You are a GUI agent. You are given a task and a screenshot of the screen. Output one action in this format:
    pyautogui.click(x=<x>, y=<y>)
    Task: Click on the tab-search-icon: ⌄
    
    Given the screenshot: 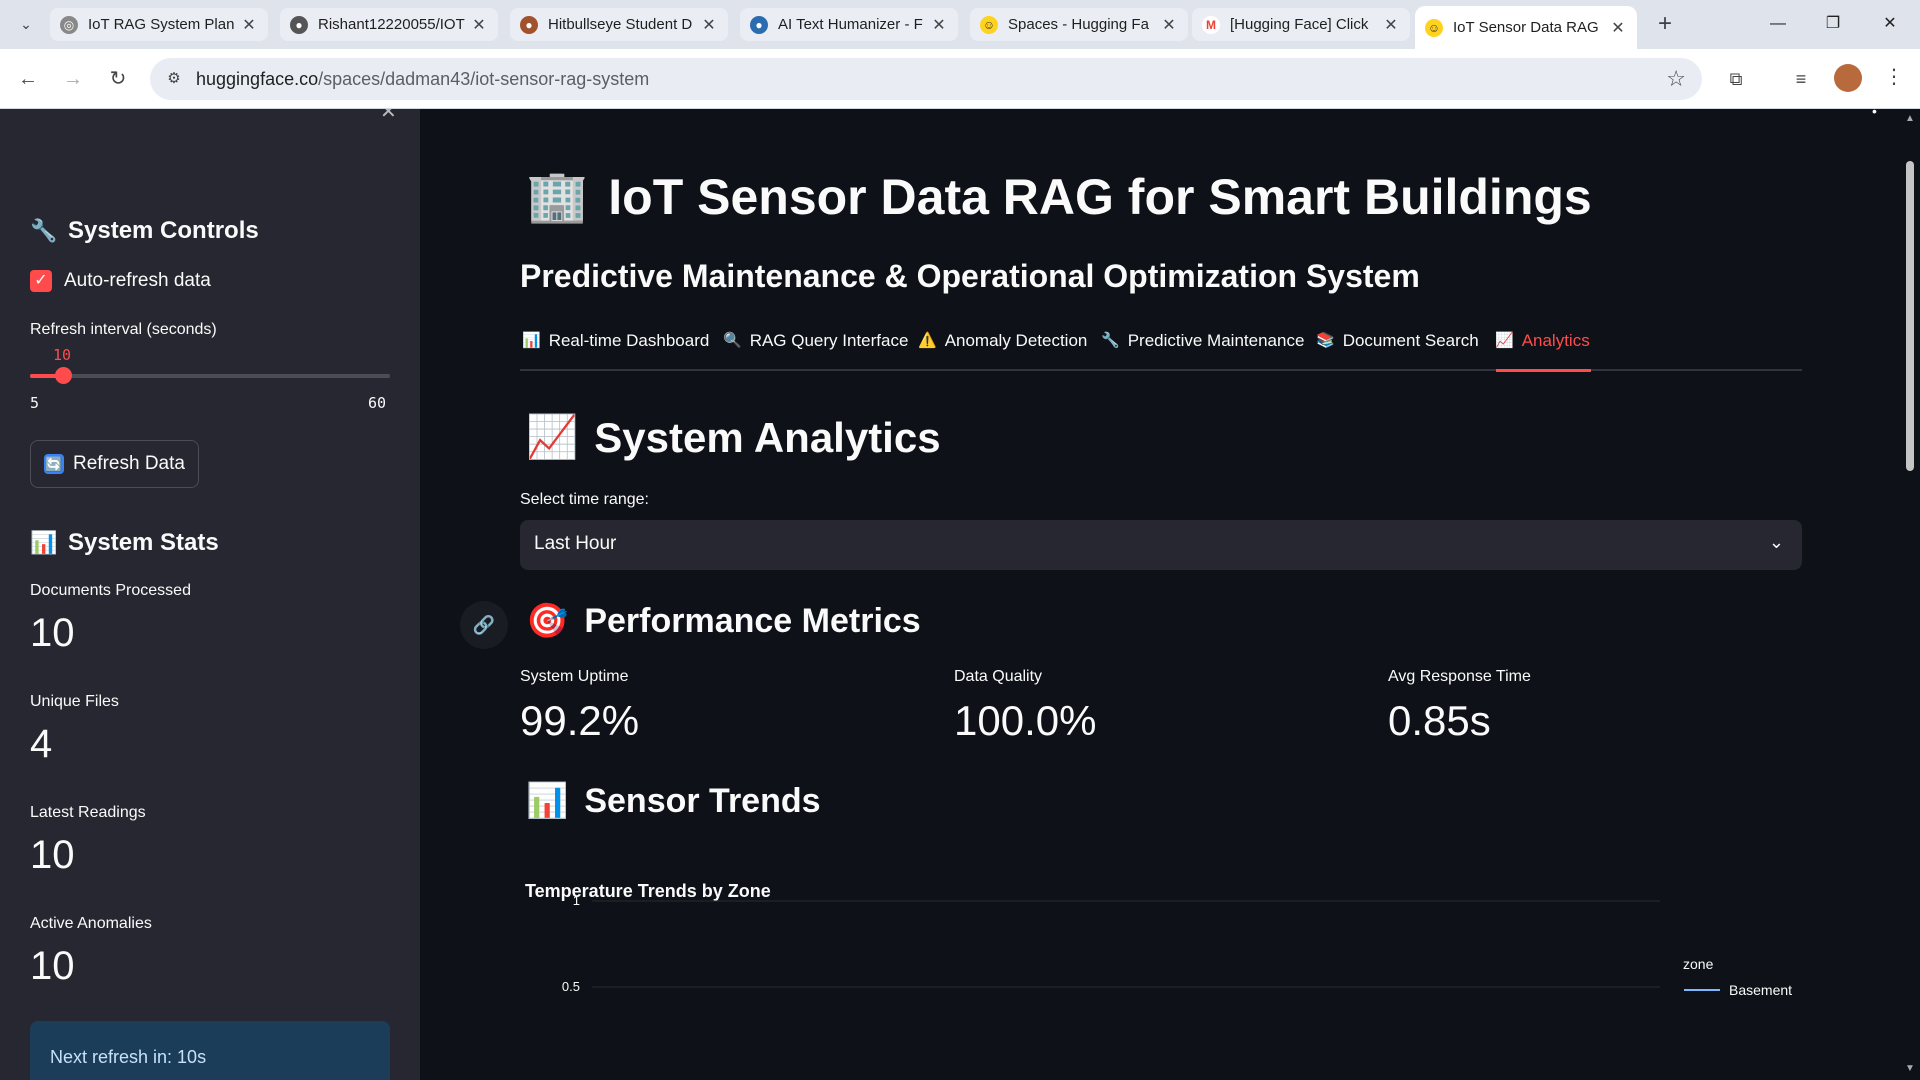 What is the action you would take?
    pyautogui.click(x=26, y=24)
    